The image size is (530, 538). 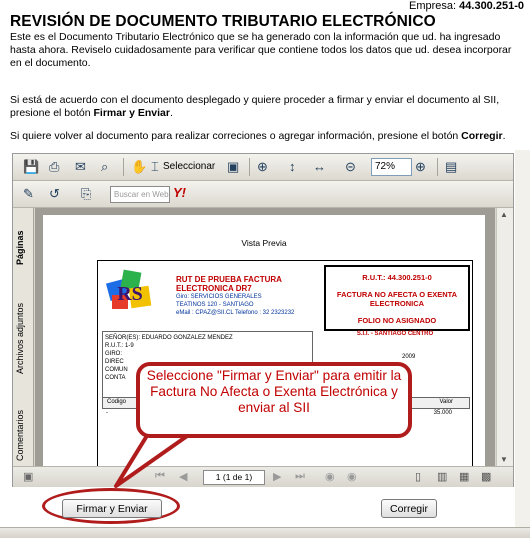 What do you see at coordinates (504, 337) in the screenshot?
I see `vertical-scrollbar: ▲ ▼` at bounding box center [504, 337].